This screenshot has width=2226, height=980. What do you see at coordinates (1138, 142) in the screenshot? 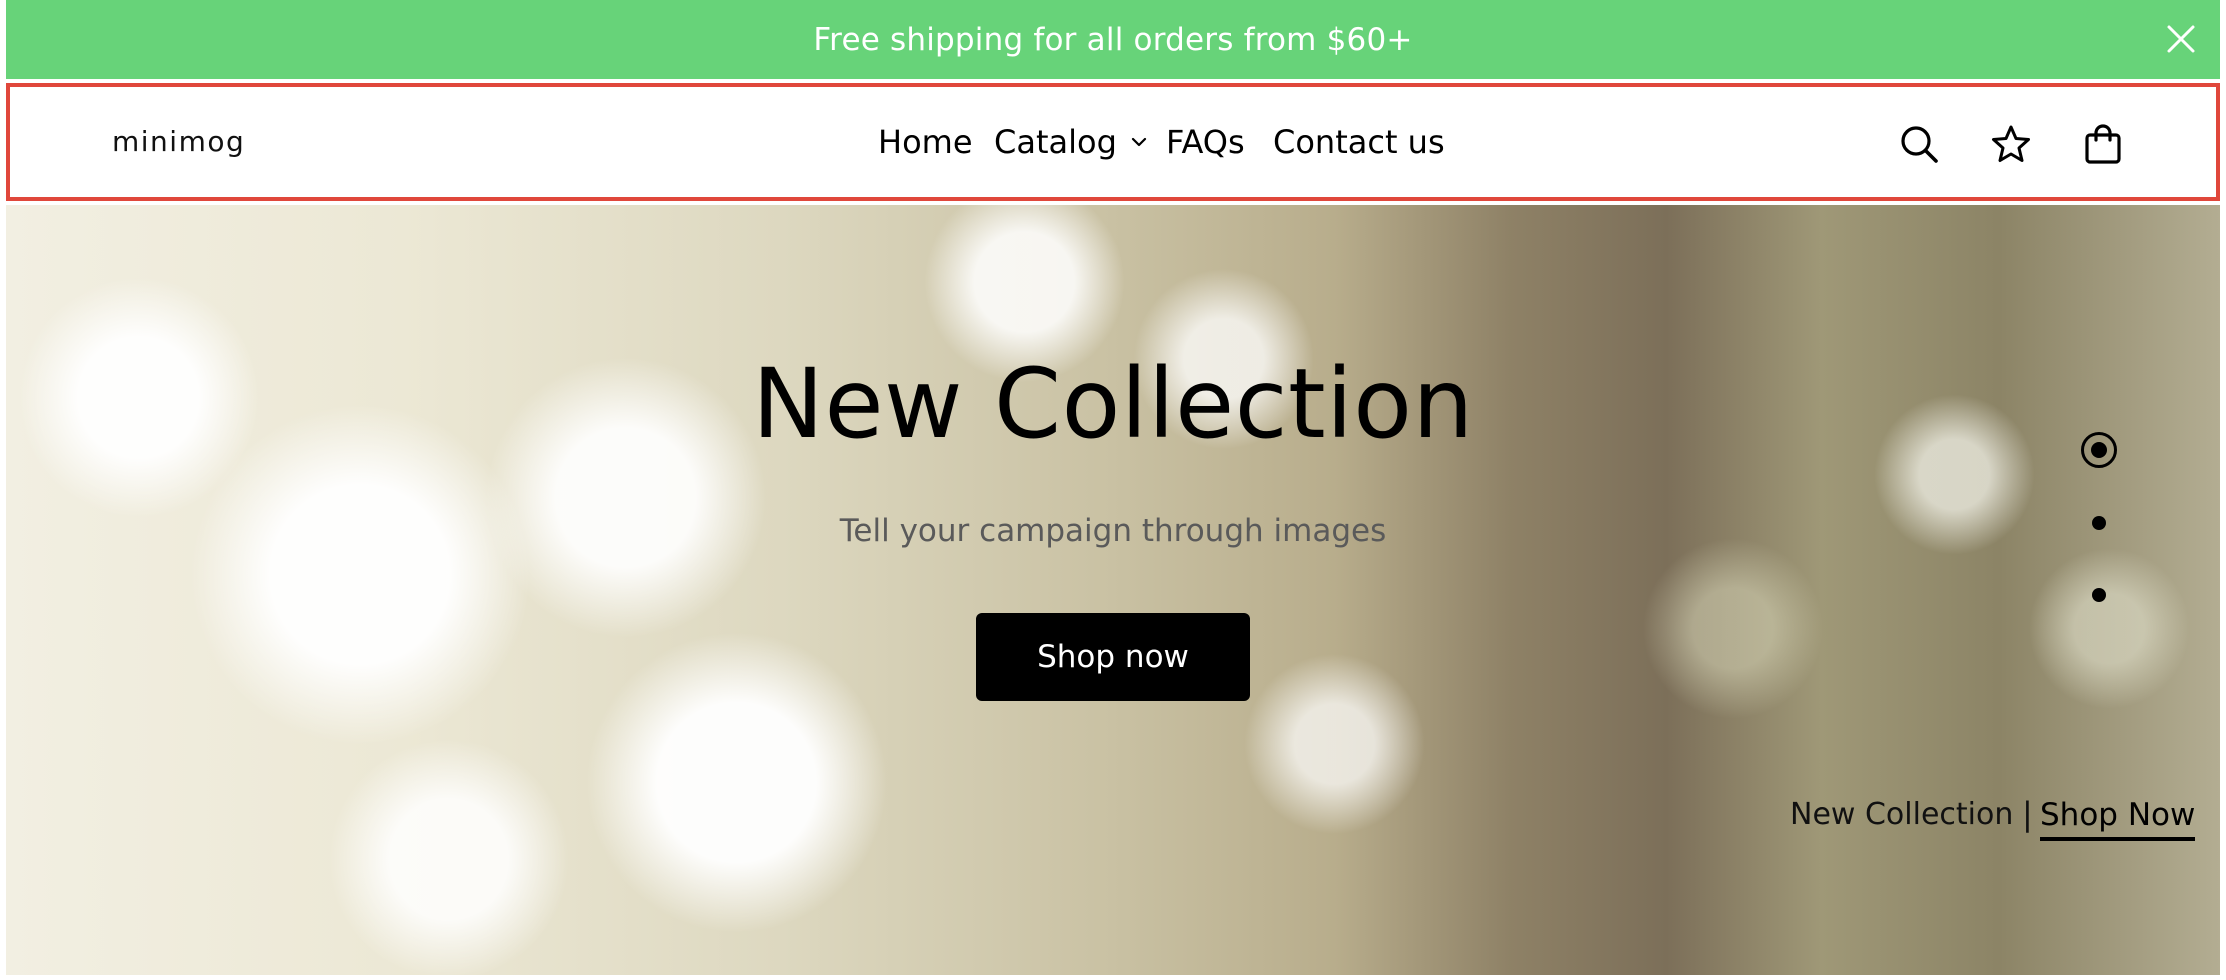
I see `chevron-down-icon` at bounding box center [1138, 142].